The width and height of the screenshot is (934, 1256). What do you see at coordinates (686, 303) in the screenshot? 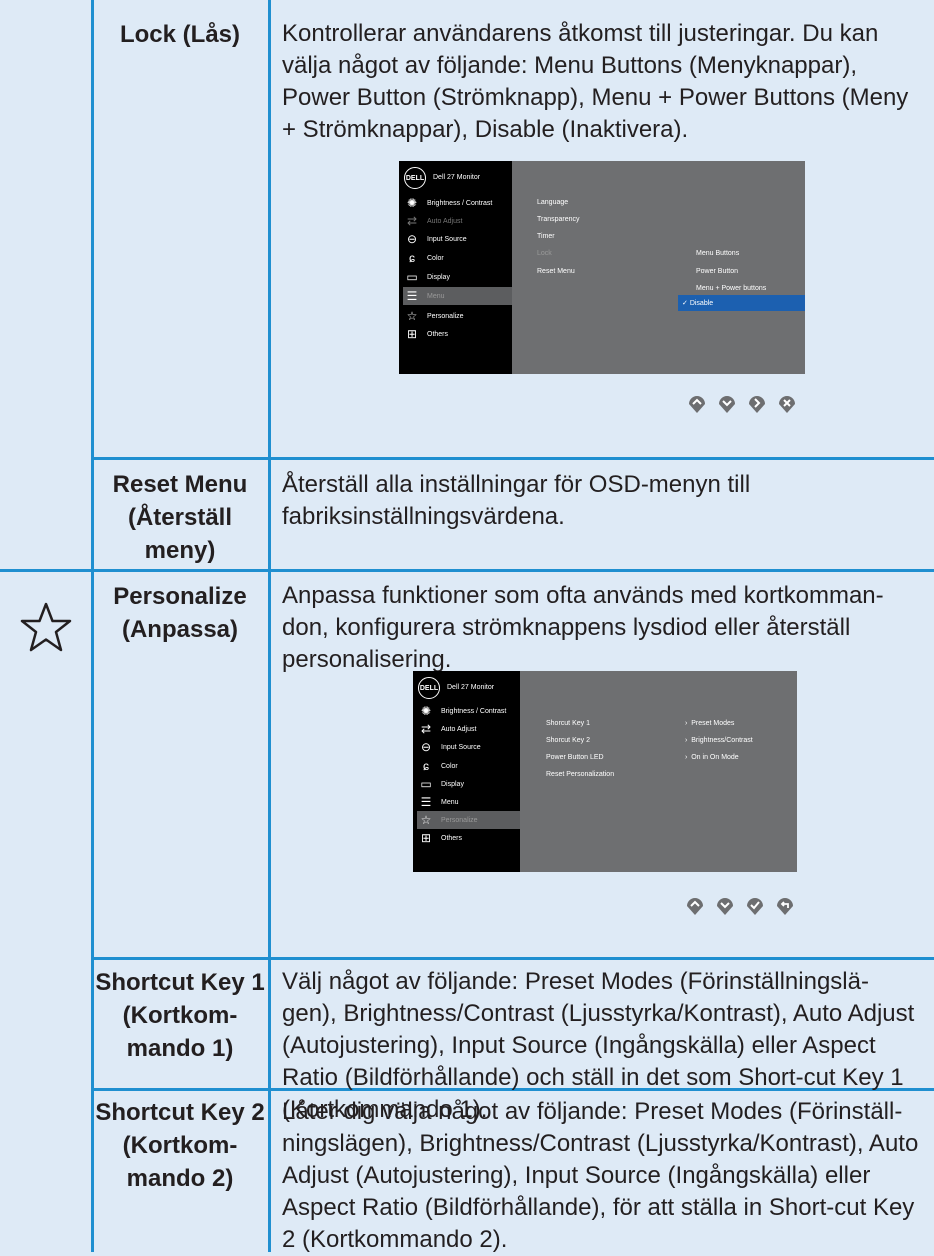
I see `check-icon: ✓` at bounding box center [686, 303].